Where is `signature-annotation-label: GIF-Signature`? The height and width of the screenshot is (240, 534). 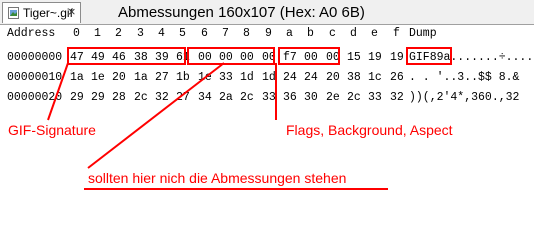 signature-annotation-label: GIF-Signature is located at coordinates (52, 130).